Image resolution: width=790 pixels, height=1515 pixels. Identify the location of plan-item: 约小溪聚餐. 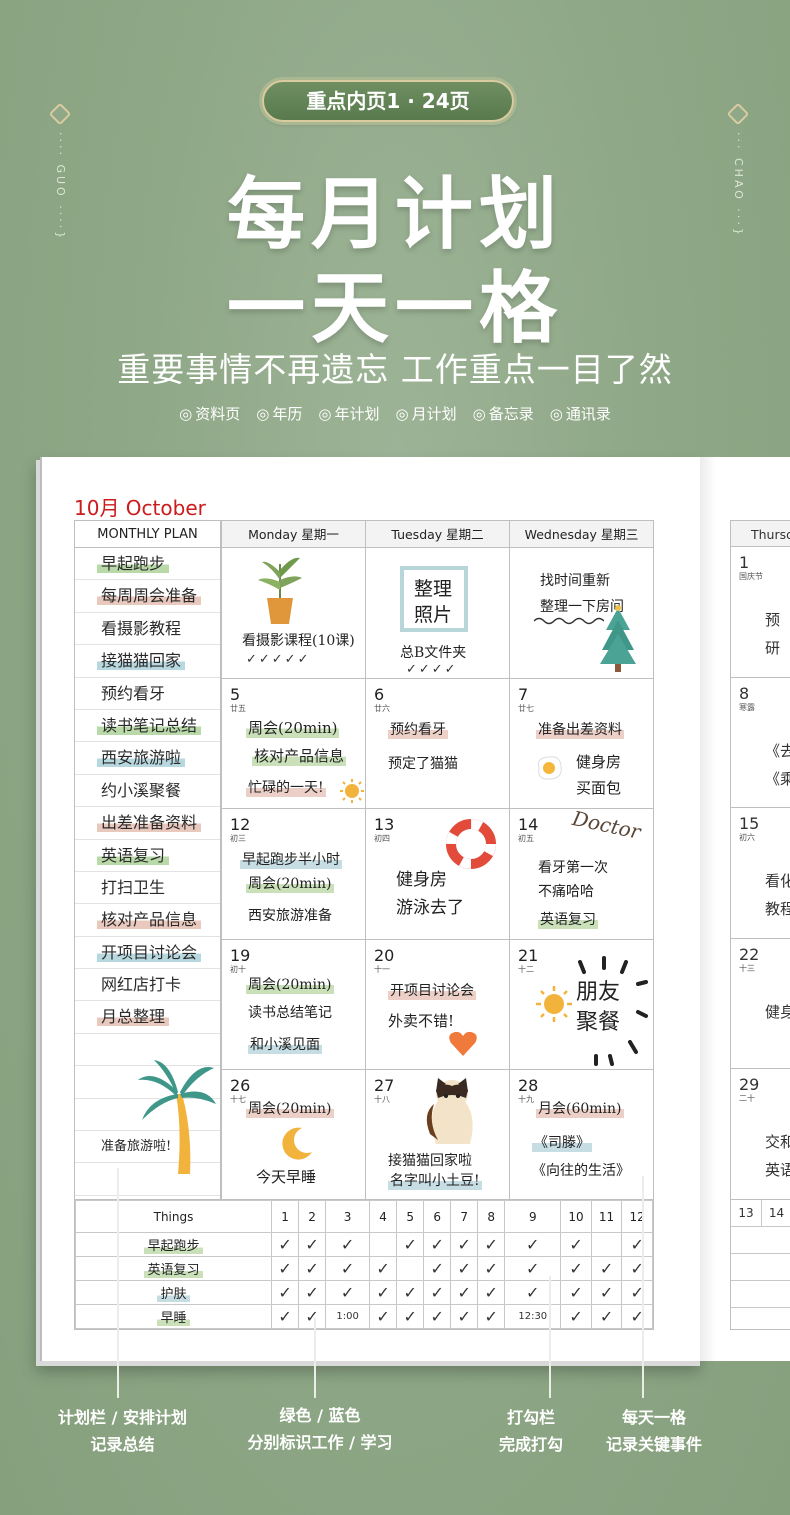
(147, 791).